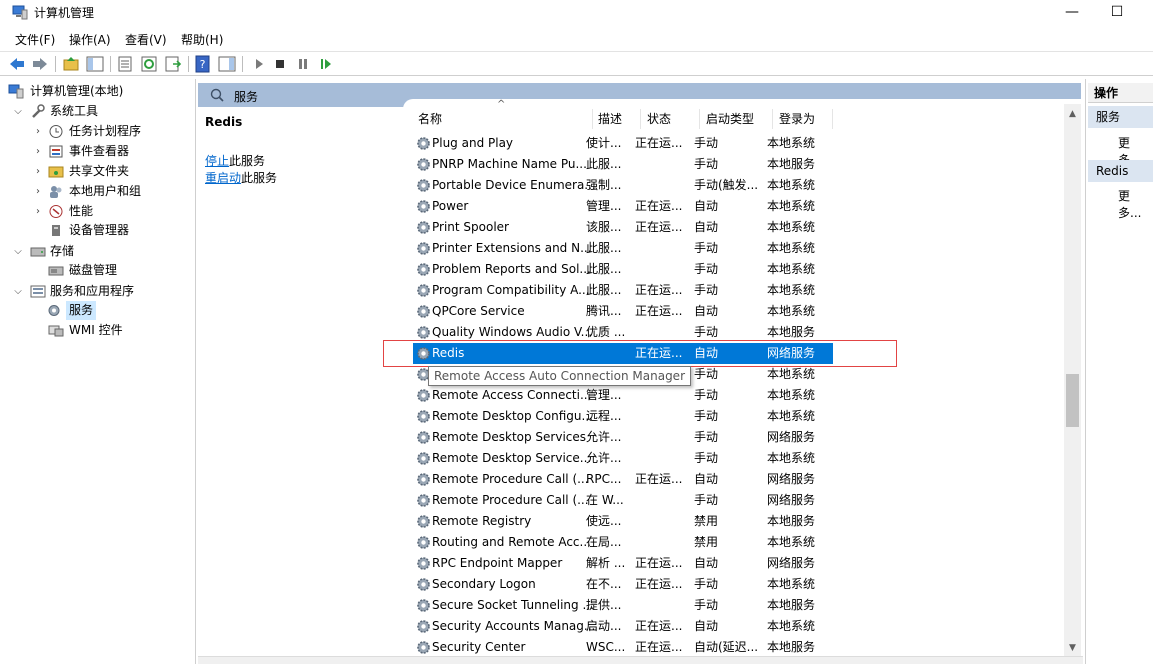  What do you see at coordinates (1072, 114) in the screenshot?
I see `scroll-up-arrow-icon: ▲` at bounding box center [1072, 114].